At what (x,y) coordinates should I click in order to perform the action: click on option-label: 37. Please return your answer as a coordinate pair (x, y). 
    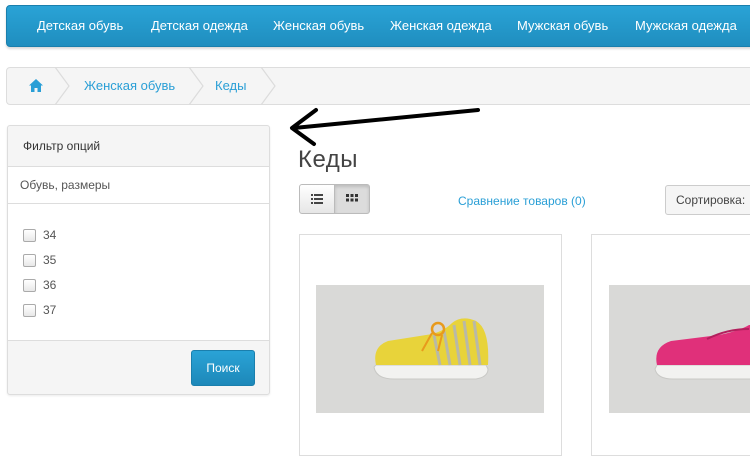
    Looking at the image, I should click on (50, 310).